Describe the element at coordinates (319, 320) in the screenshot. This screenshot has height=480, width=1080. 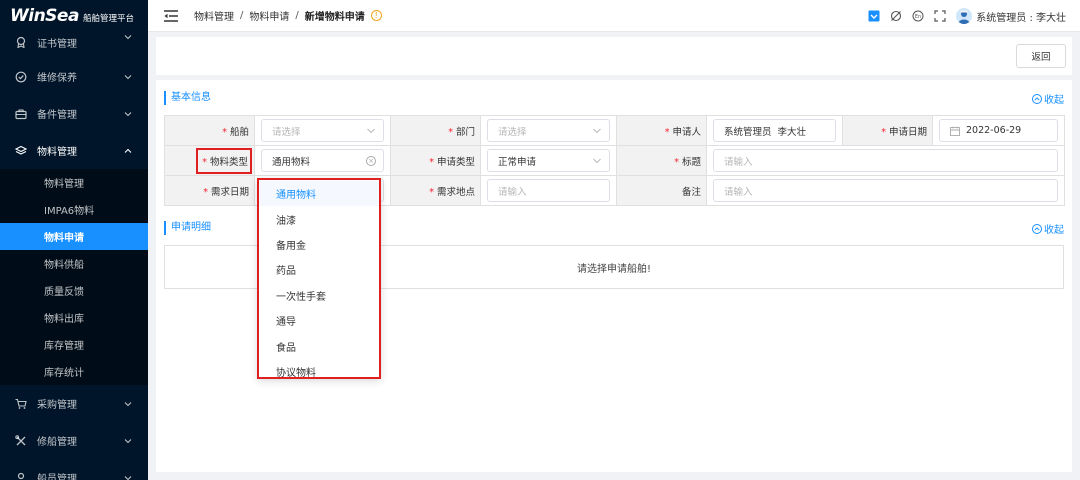
I see `dropdown-option: 通导` at that location.